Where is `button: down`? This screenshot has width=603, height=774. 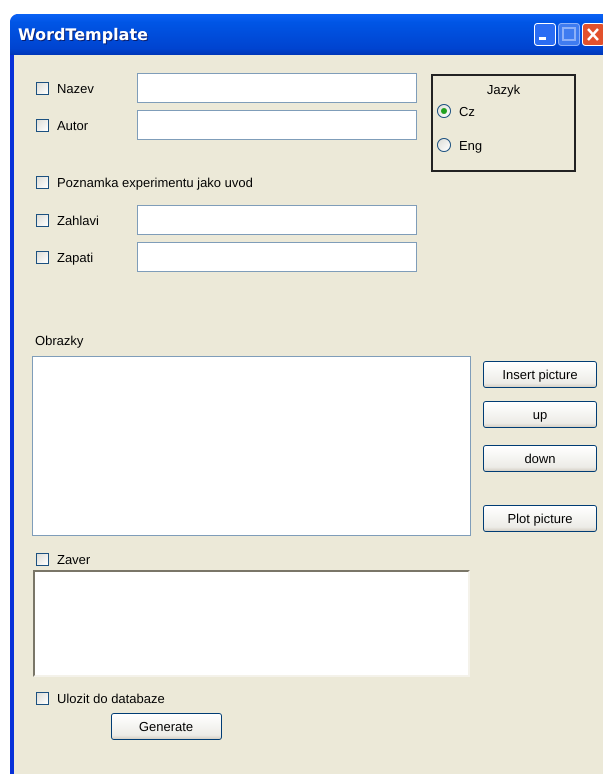
button: down is located at coordinates (540, 458).